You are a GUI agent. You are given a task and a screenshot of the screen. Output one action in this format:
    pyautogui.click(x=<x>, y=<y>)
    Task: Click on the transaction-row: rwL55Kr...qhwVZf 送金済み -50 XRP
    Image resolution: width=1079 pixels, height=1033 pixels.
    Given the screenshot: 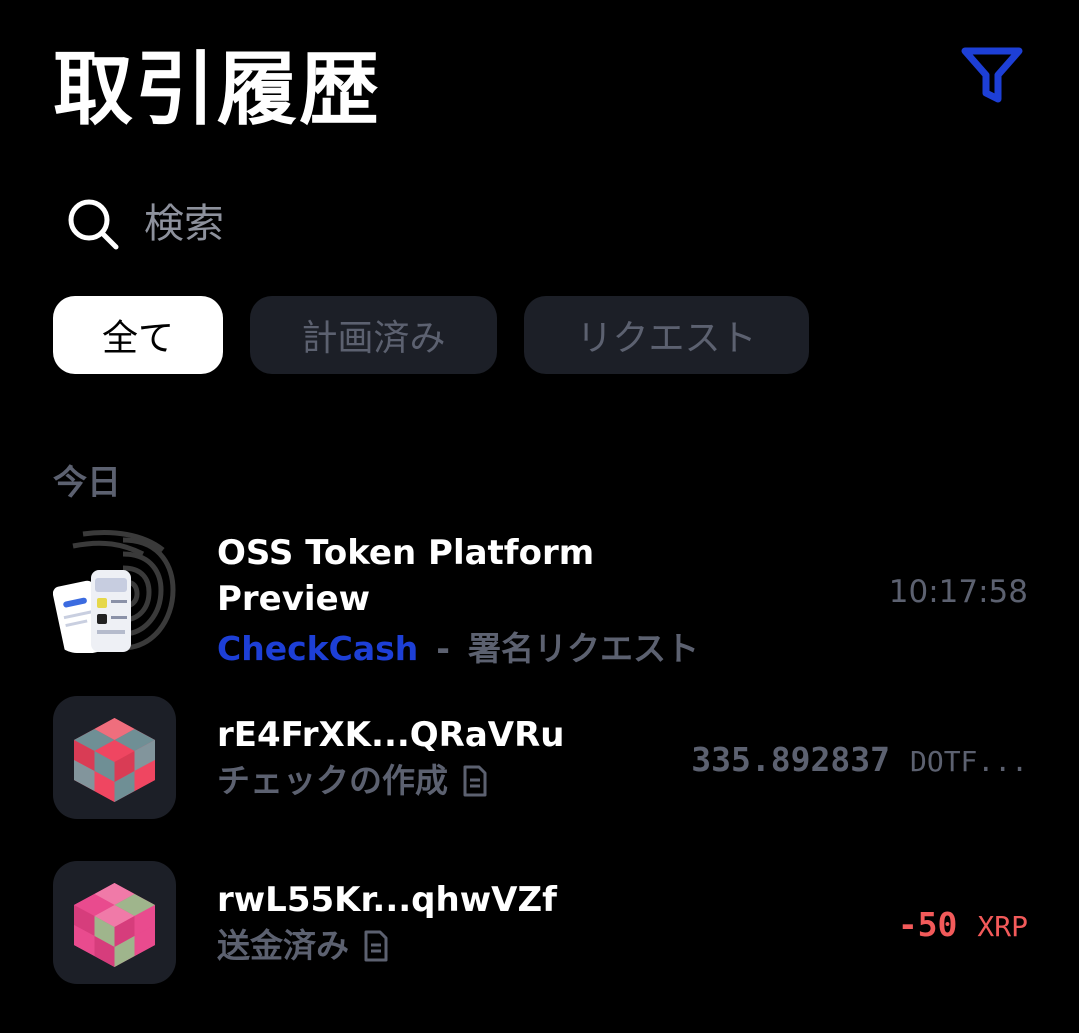 What is the action you would take?
    pyautogui.click(x=540, y=922)
    